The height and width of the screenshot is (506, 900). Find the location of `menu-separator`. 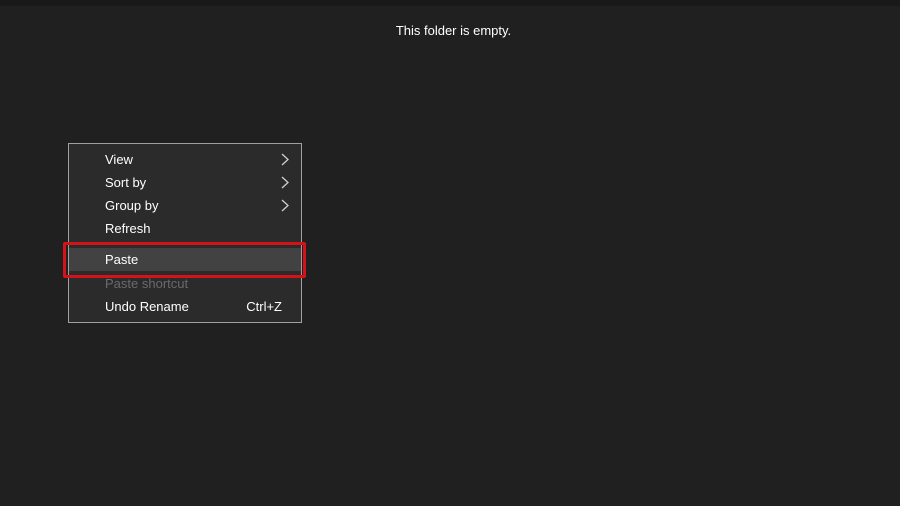

menu-separator is located at coordinates (200, 243).